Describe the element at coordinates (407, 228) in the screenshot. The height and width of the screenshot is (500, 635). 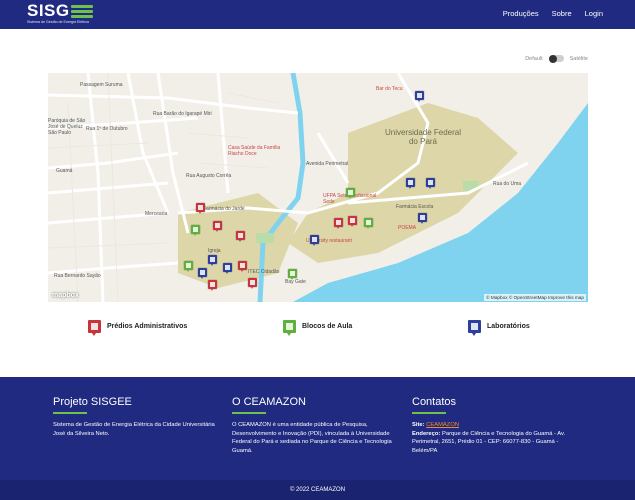
I see `label-poema: POEMA` at that location.